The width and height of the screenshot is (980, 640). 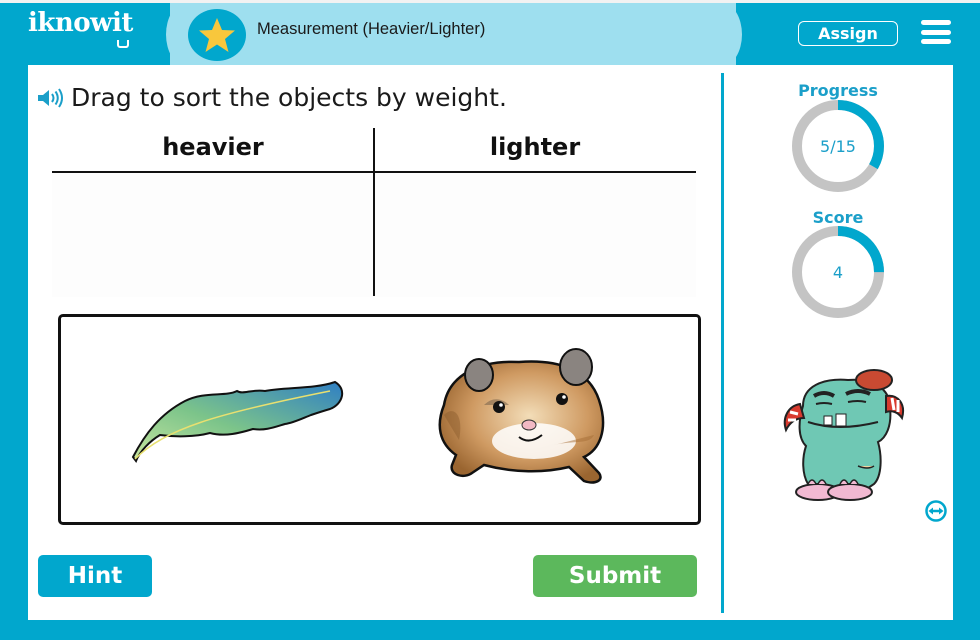 I want to click on prompt-text: Drag to sort the objects by weight., so click(x=289, y=97).